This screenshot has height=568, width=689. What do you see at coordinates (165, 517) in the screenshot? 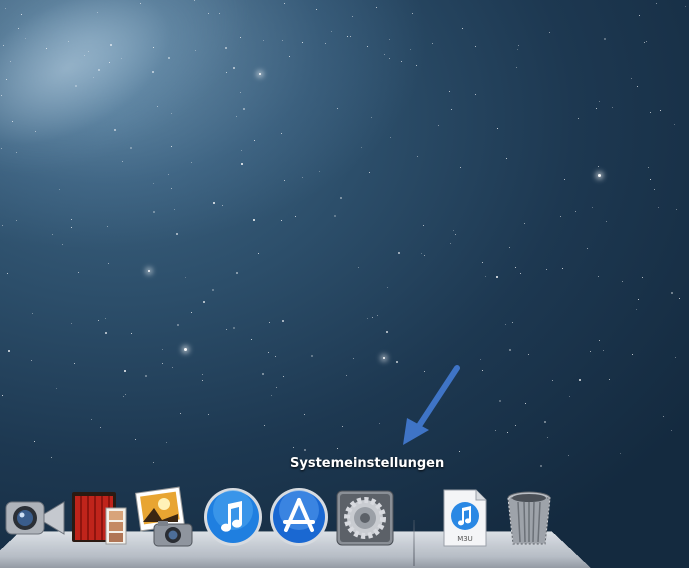
I see `dock-item-iphoto` at bounding box center [165, 517].